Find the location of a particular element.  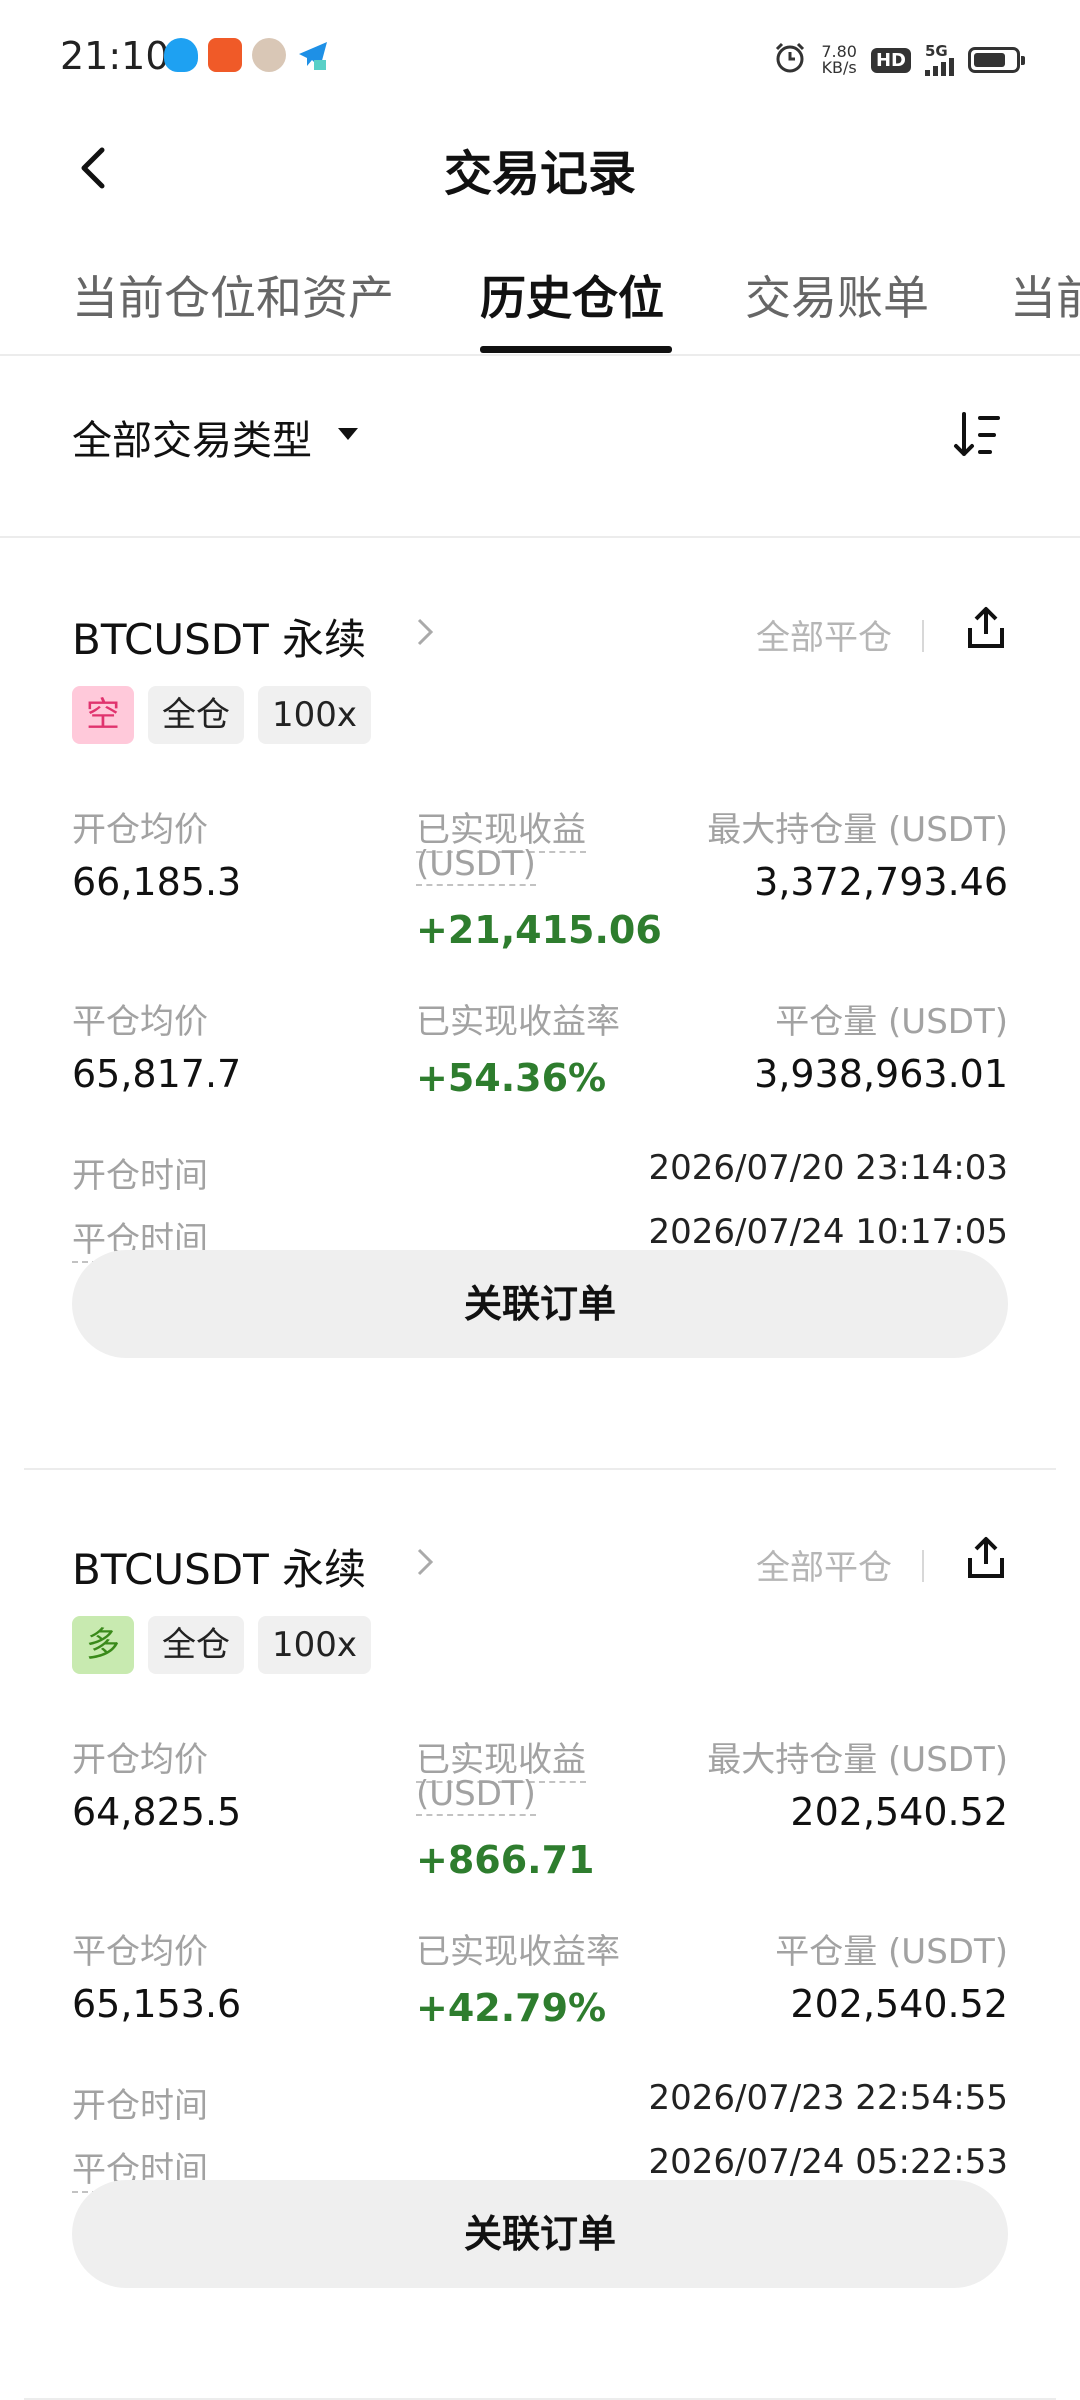

realized-pnl-value: +21,415.06 is located at coordinates (539, 930).